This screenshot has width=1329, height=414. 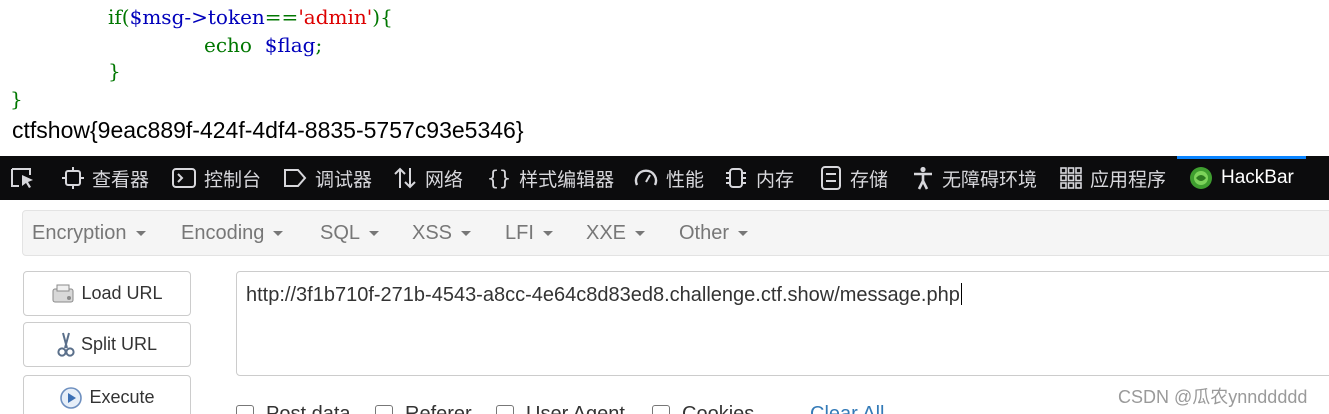 What do you see at coordinates (499, 178) in the screenshot?
I see `style-editor-icon: {}` at bounding box center [499, 178].